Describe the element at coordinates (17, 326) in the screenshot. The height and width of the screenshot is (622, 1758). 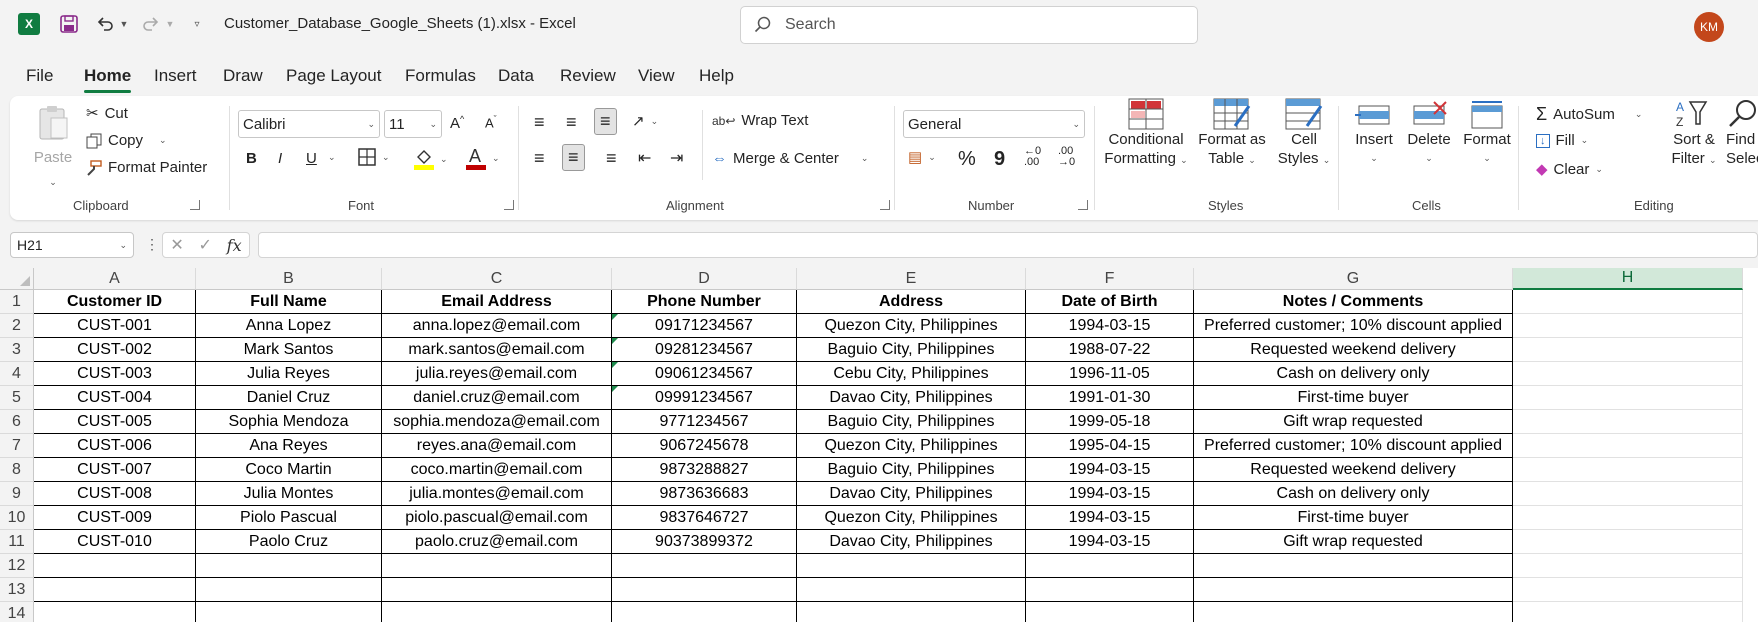
I see `row-header: 2` at that location.